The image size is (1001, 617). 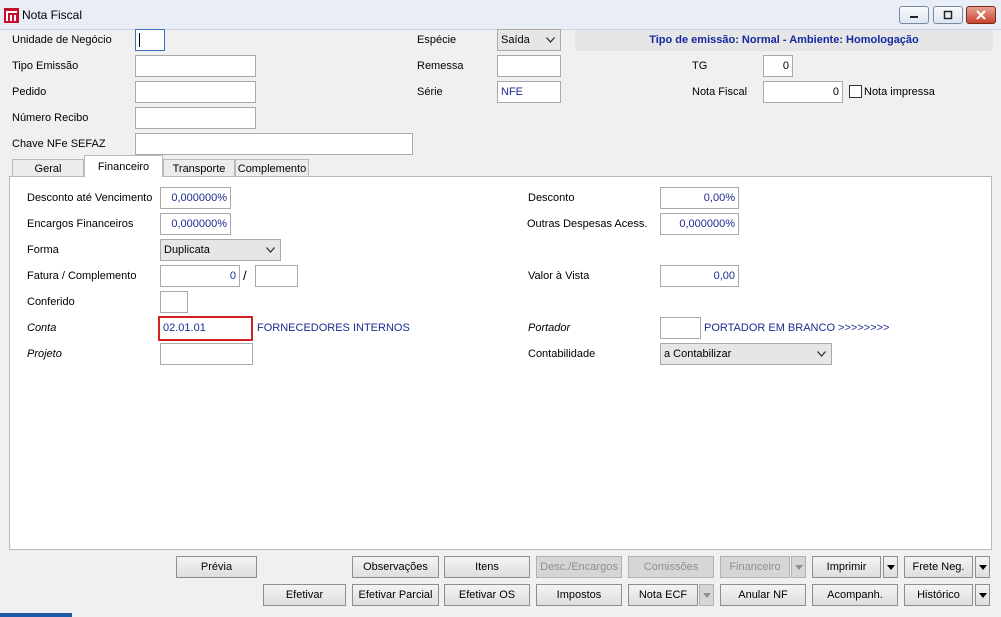 What do you see at coordinates (551, 198) in the screenshot?
I see `desconto-label: Desconto` at bounding box center [551, 198].